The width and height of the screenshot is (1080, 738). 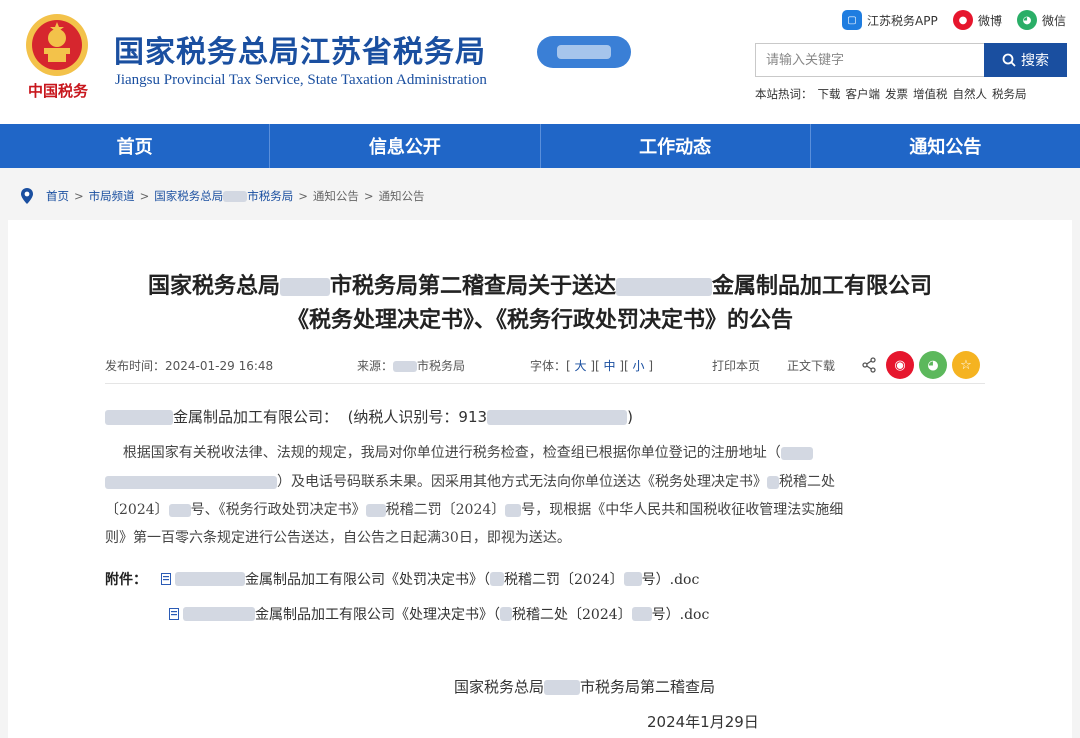 What do you see at coordinates (126, 580) in the screenshot?
I see `attachment-label: 附件：` at bounding box center [126, 580].